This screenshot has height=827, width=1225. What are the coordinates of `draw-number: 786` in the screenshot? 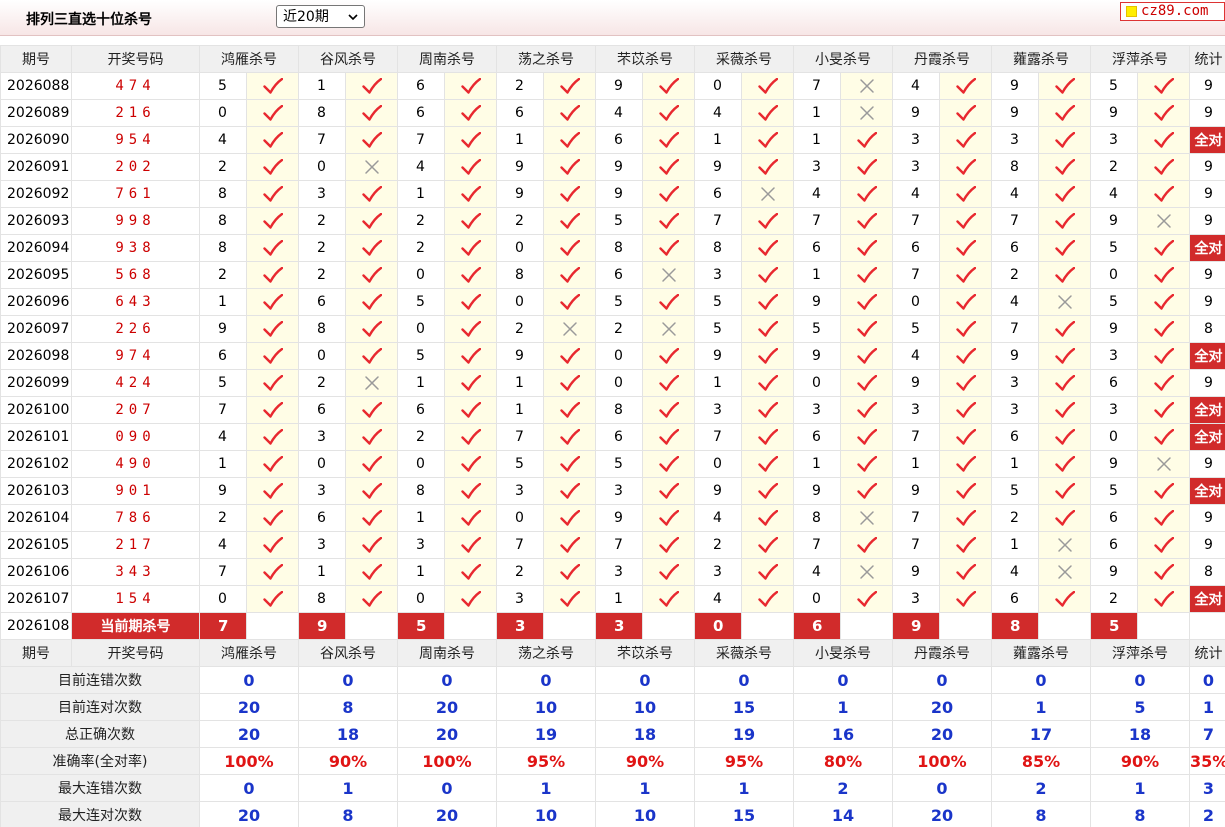 It's located at (135, 518).